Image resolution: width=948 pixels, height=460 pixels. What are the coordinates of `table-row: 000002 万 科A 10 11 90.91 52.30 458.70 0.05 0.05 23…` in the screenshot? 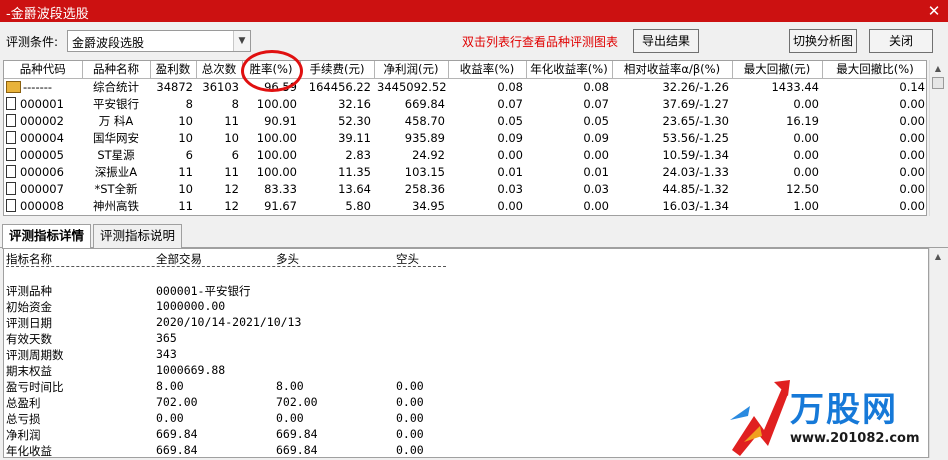 It's located at (465, 120).